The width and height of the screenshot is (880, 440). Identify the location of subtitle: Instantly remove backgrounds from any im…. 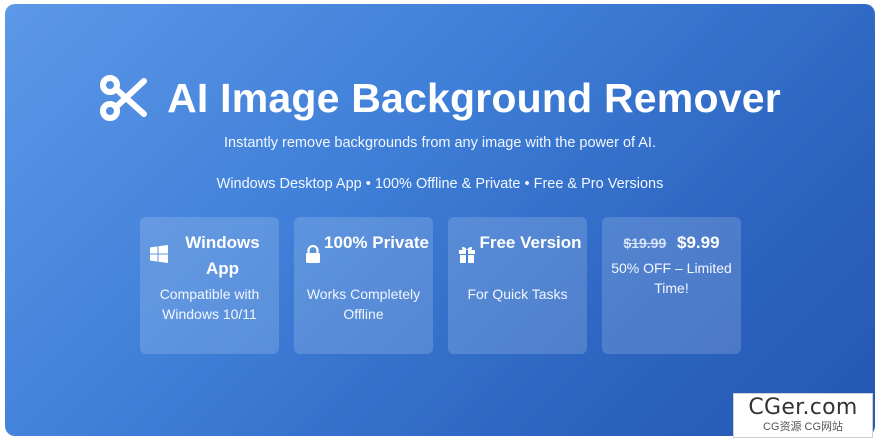
(440, 143).